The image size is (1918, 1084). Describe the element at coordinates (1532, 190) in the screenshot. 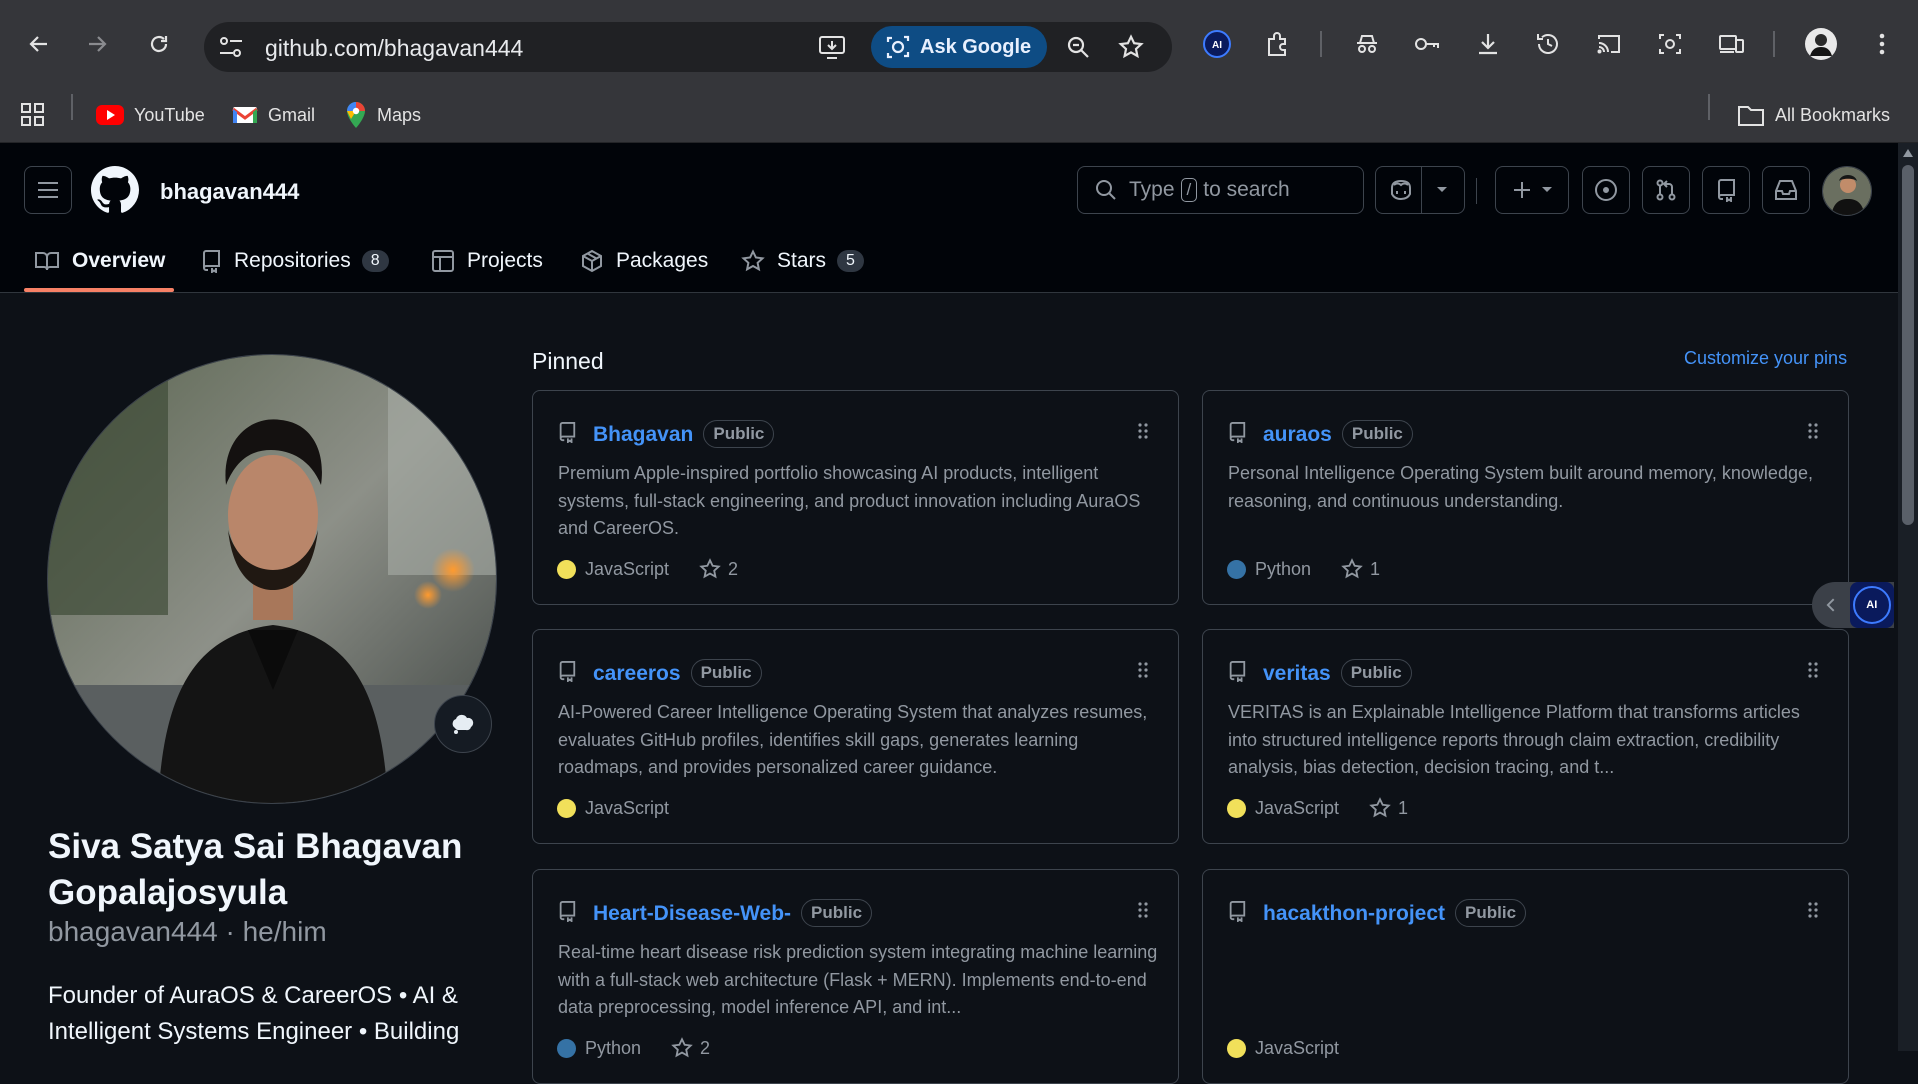

I see `create-new-button` at that location.